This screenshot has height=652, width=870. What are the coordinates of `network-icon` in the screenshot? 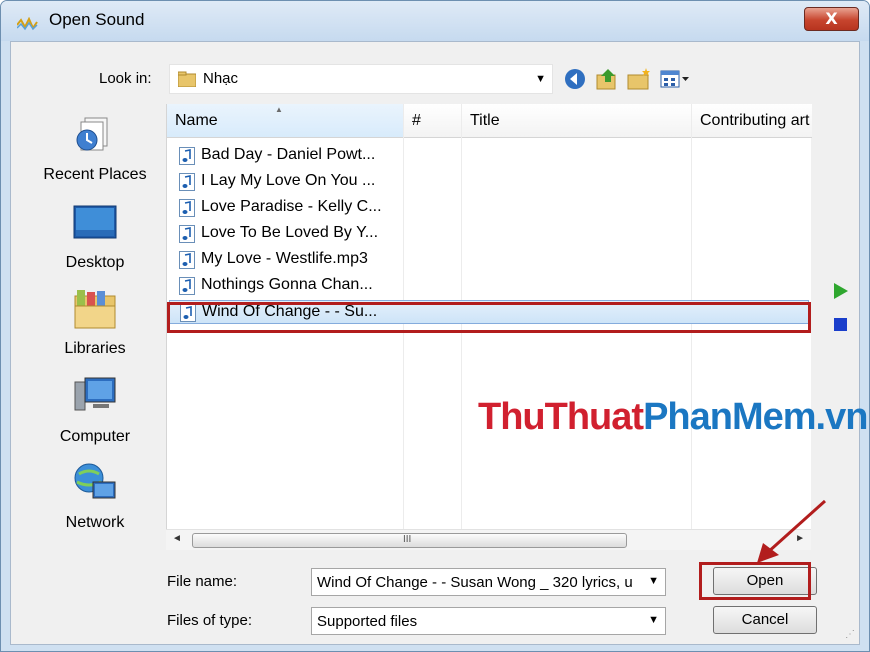 It's located at (95, 481).